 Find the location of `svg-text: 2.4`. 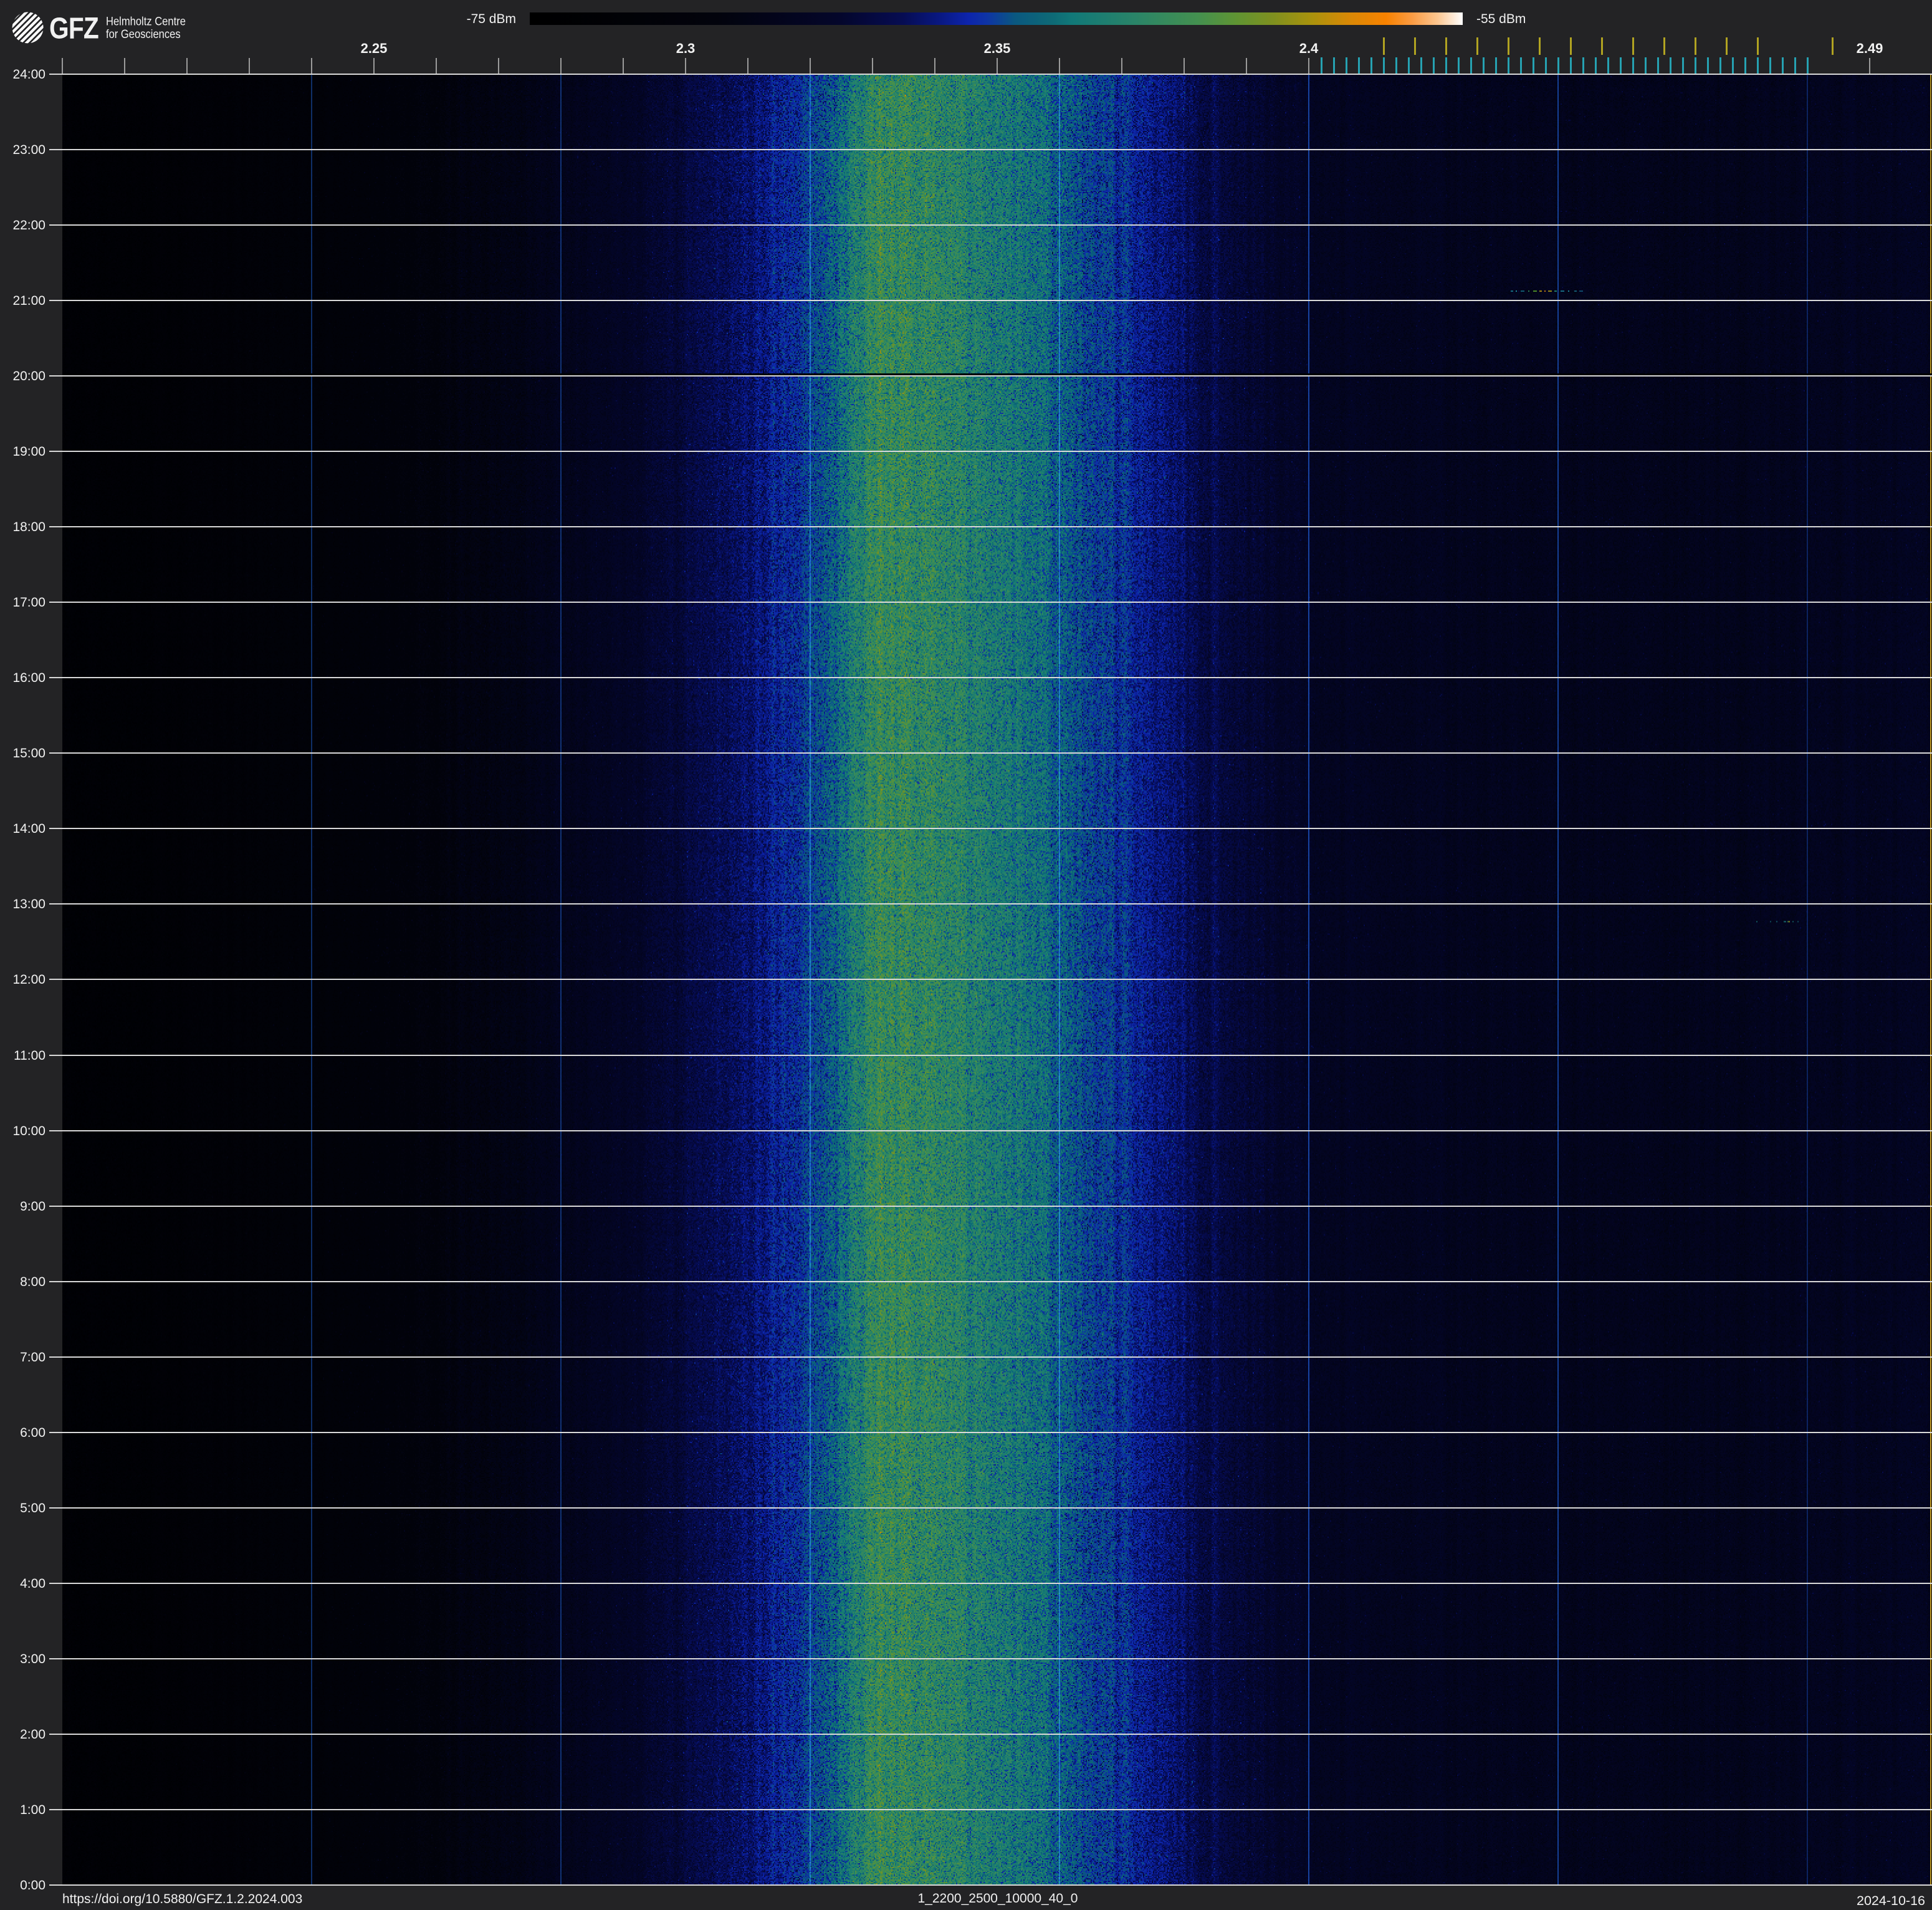

svg-text: 2.4 is located at coordinates (1309, 48).